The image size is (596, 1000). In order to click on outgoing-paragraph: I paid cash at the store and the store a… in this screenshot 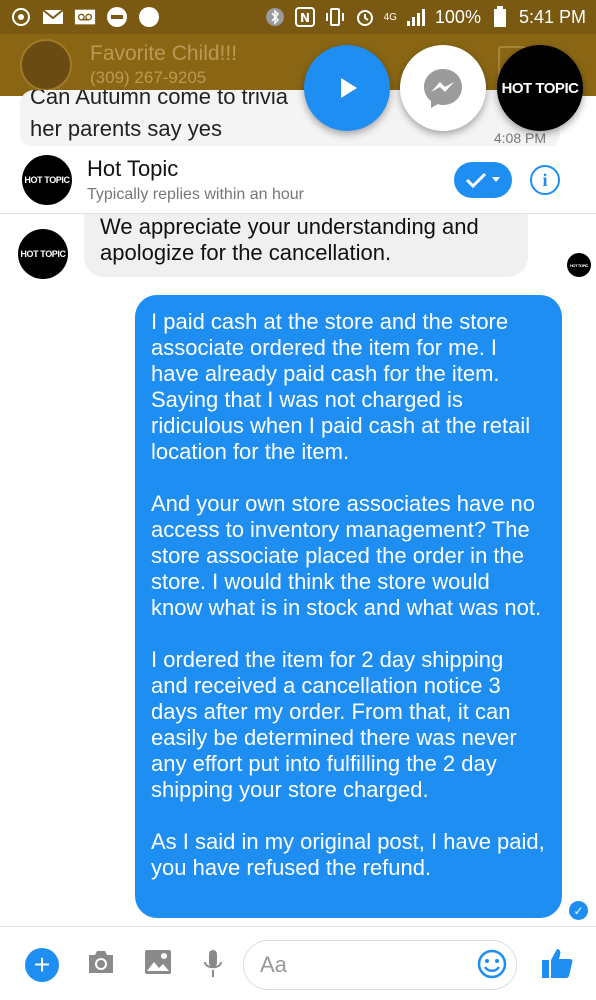, I will do `click(341, 386)`.